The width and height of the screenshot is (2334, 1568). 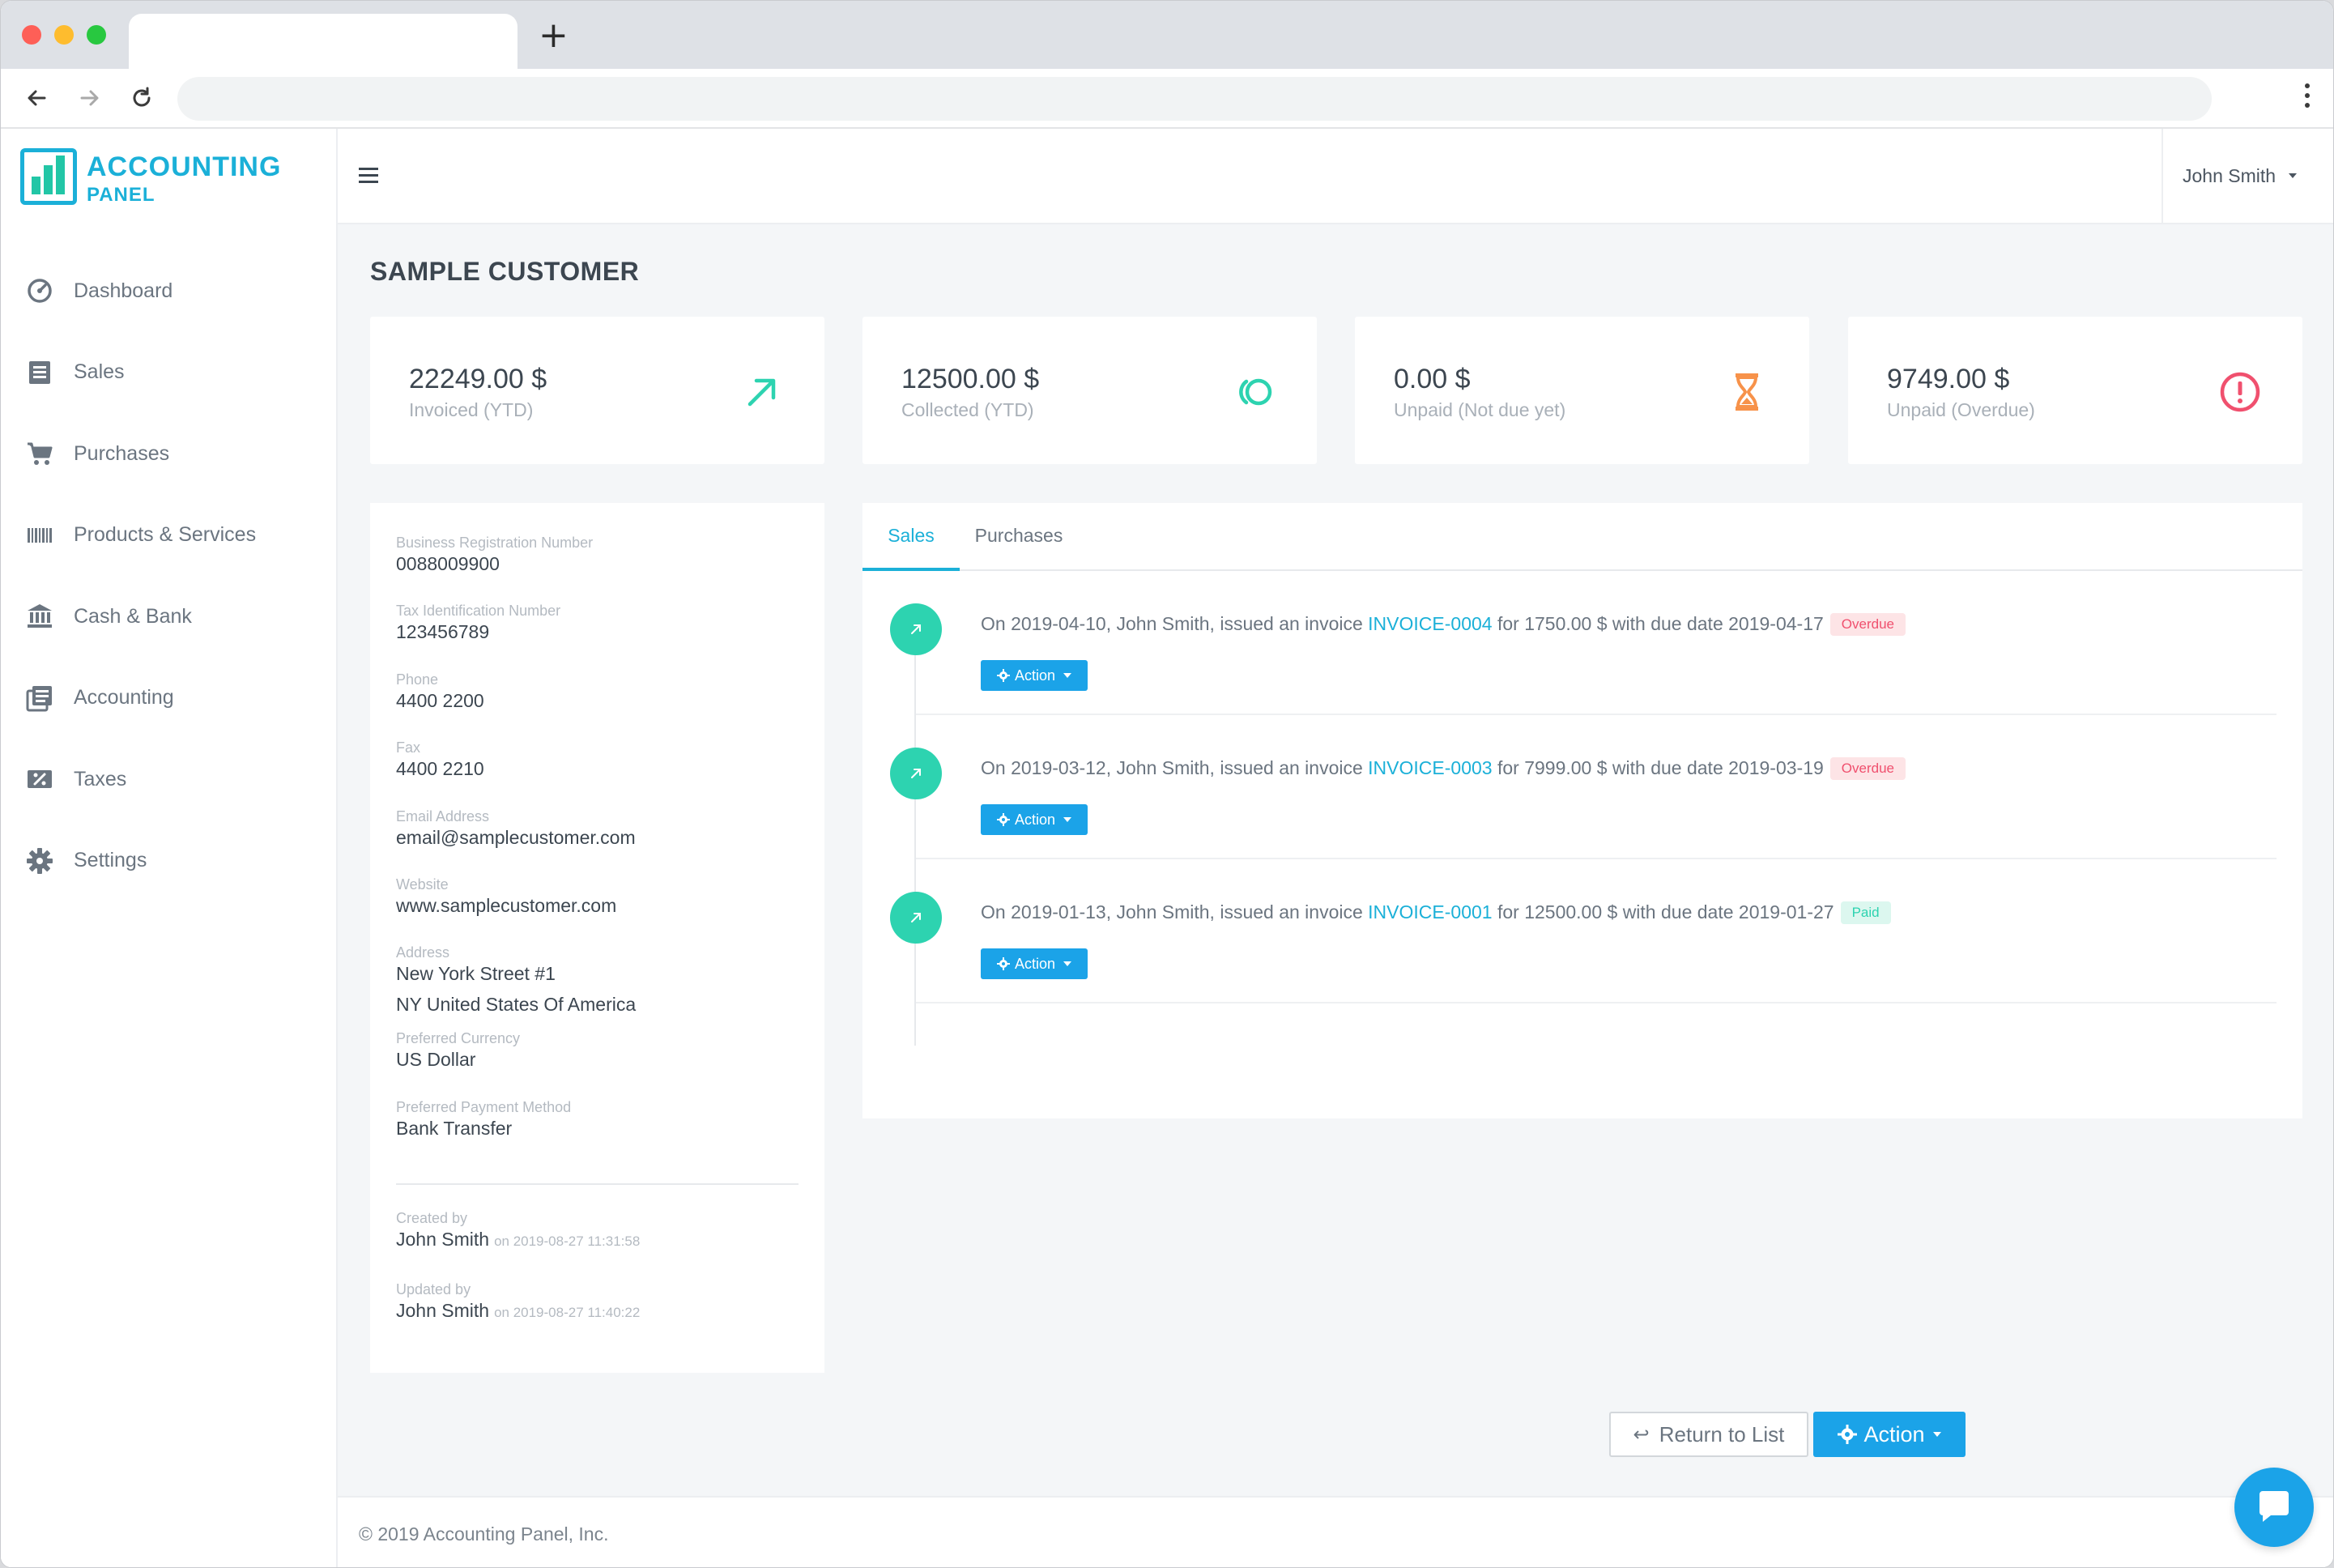 What do you see at coordinates (440, 700) in the screenshot?
I see `field-value: 4400 2200` at bounding box center [440, 700].